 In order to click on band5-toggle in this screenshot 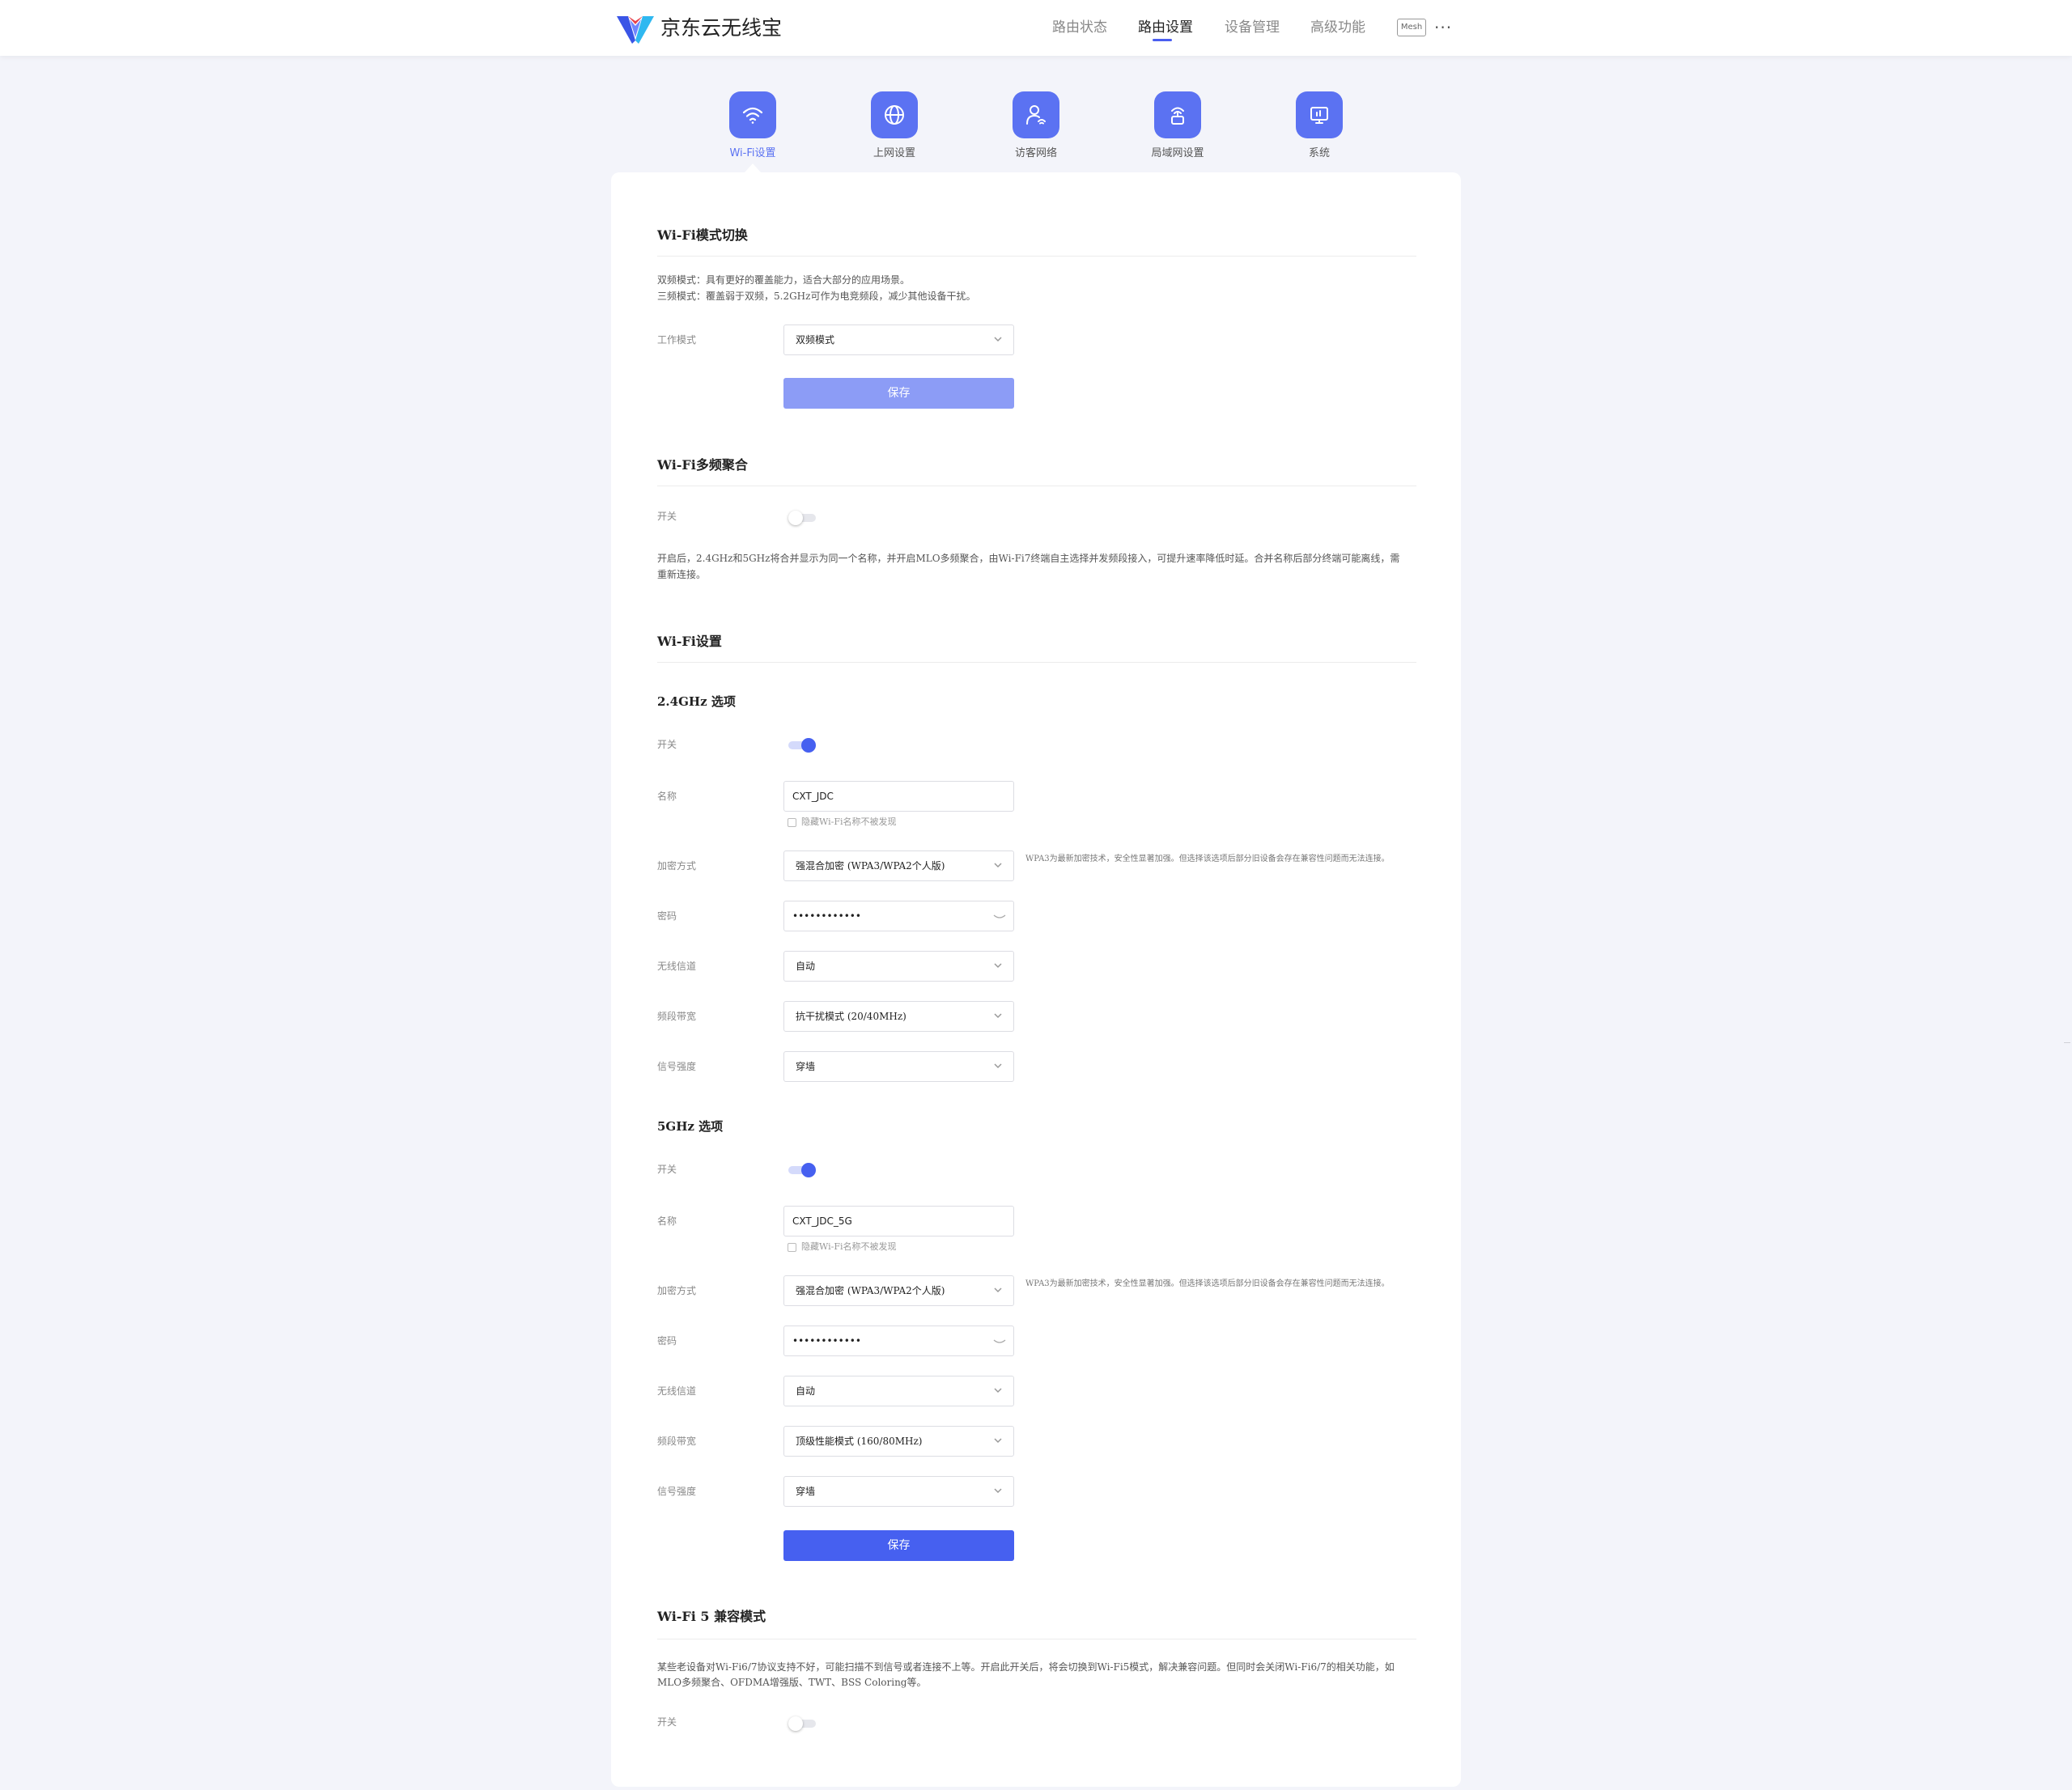, I will do `click(802, 1170)`.